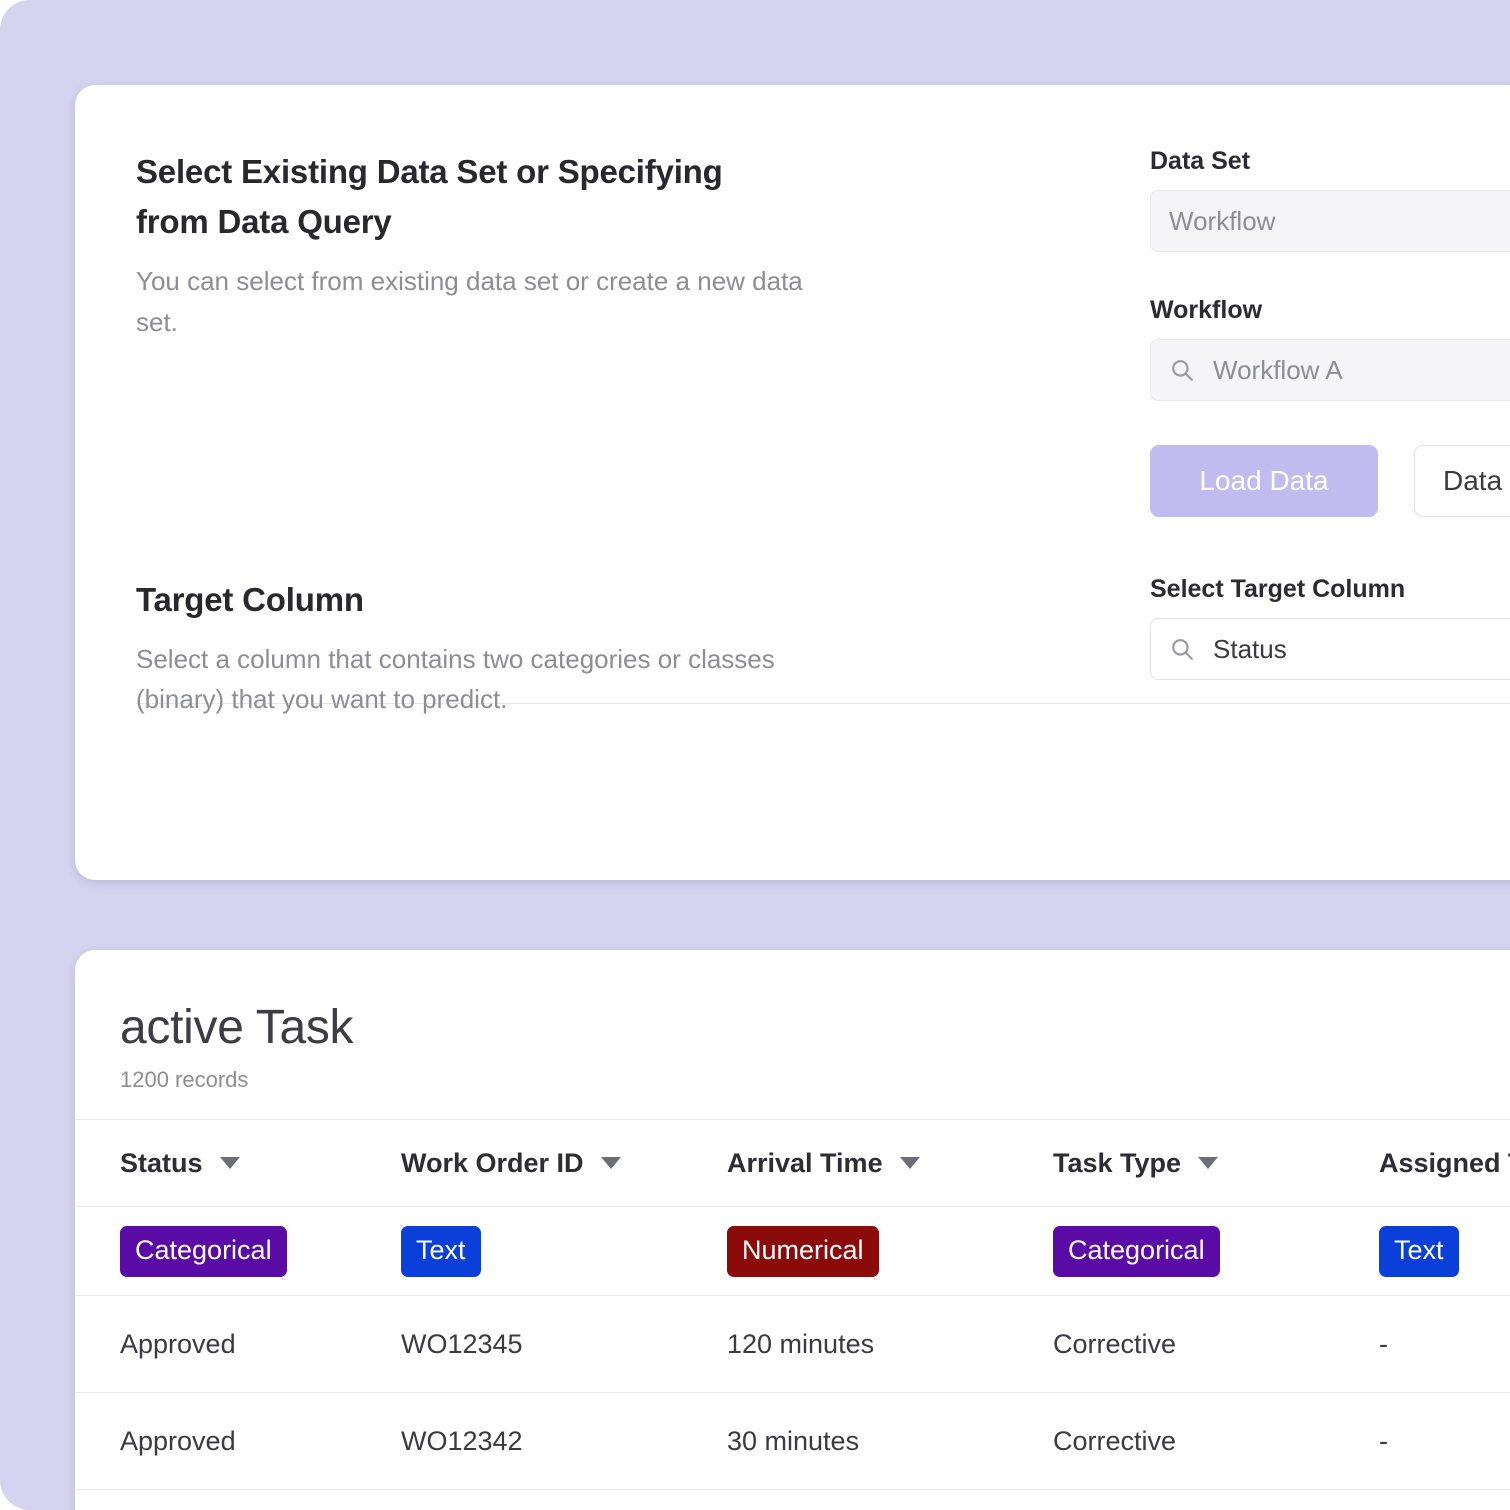  I want to click on column-header-task-type: Task Type, so click(1216, 1163).